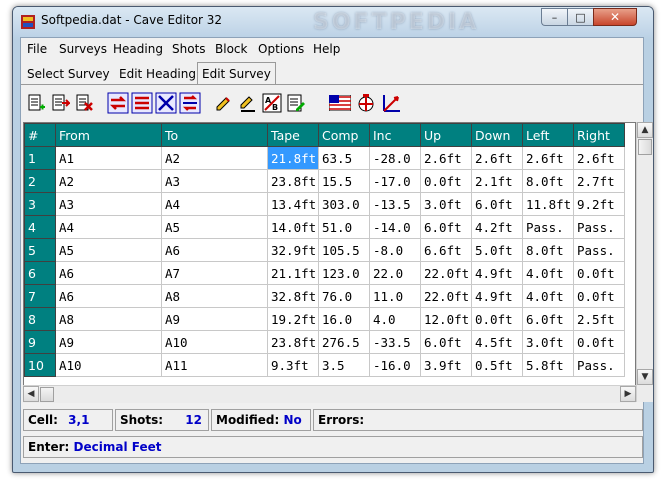 This screenshot has height=492, width=669. What do you see at coordinates (548, 135) in the screenshot?
I see `col-header-left: Left` at bounding box center [548, 135].